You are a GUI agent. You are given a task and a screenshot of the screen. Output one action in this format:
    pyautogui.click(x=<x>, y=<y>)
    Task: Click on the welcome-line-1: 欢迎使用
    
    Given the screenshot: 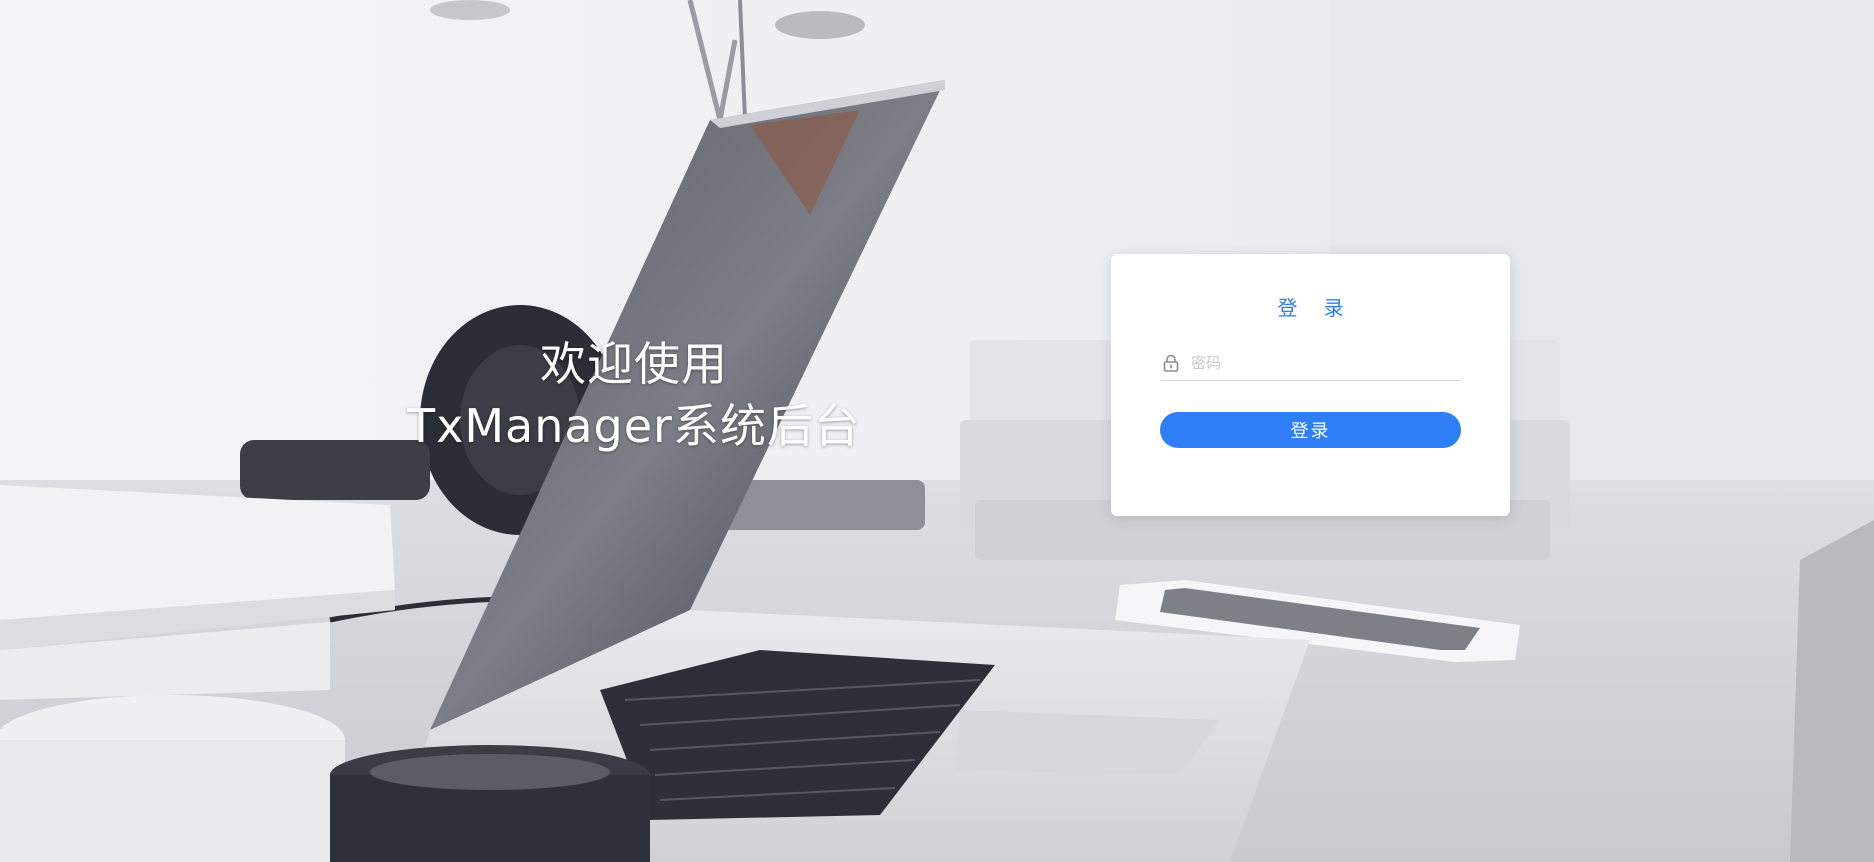 What is the action you would take?
    pyautogui.click(x=634, y=364)
    